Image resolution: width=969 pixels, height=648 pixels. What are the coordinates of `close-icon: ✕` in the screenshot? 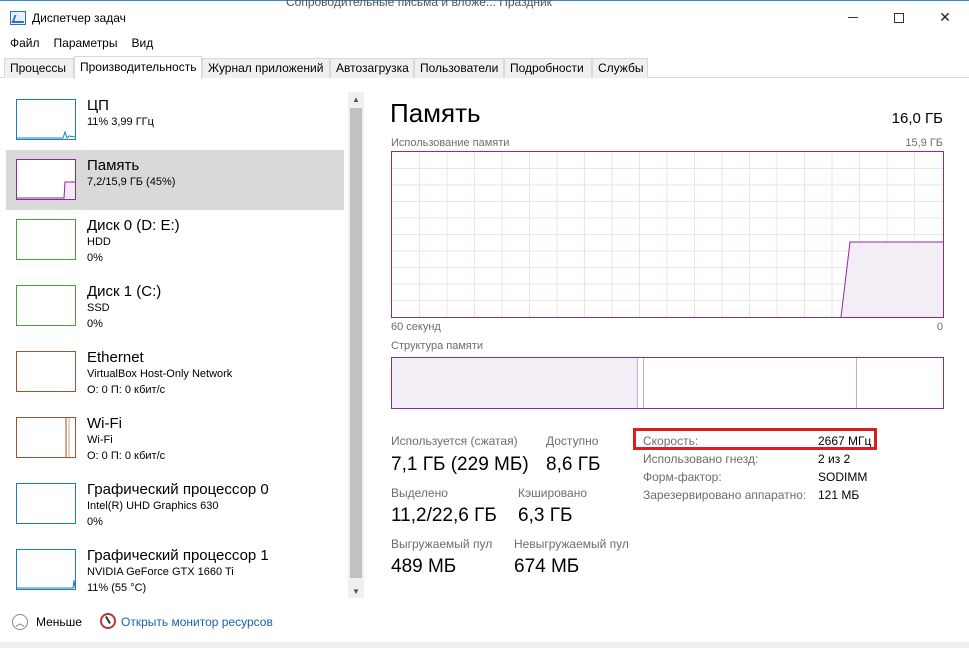 It's located at (945, 17).